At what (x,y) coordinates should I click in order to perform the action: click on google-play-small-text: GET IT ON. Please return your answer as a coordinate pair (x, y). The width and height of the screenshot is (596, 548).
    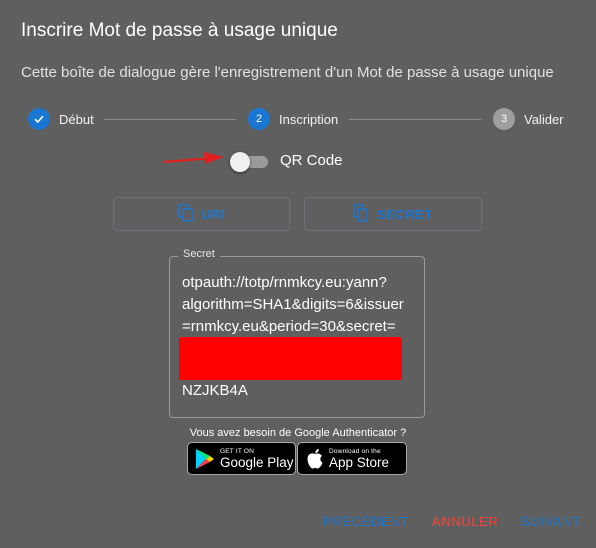
    Looking at the image, I should click on (237, 451).